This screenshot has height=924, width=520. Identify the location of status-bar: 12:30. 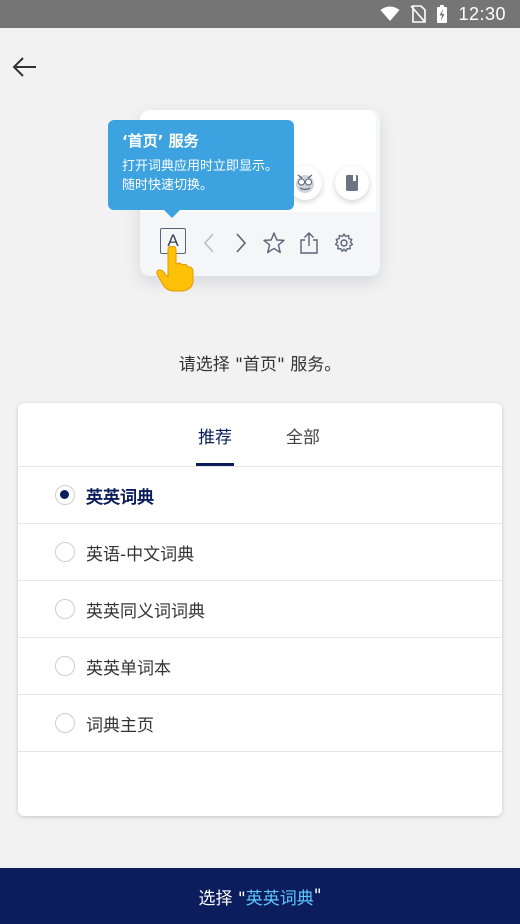
(260, 14).